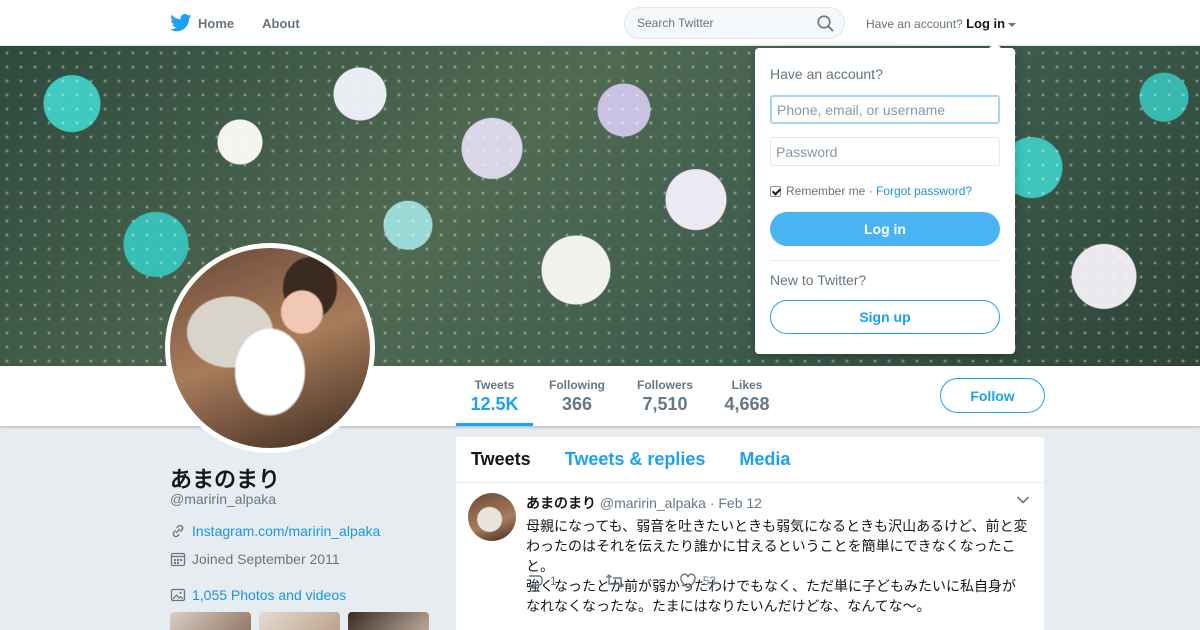 Image resolution: width=1200 pixels, height=630 pixels. I want to click on timeline-tabs: Tweets Tweets & replies Media, so click(750, 460).